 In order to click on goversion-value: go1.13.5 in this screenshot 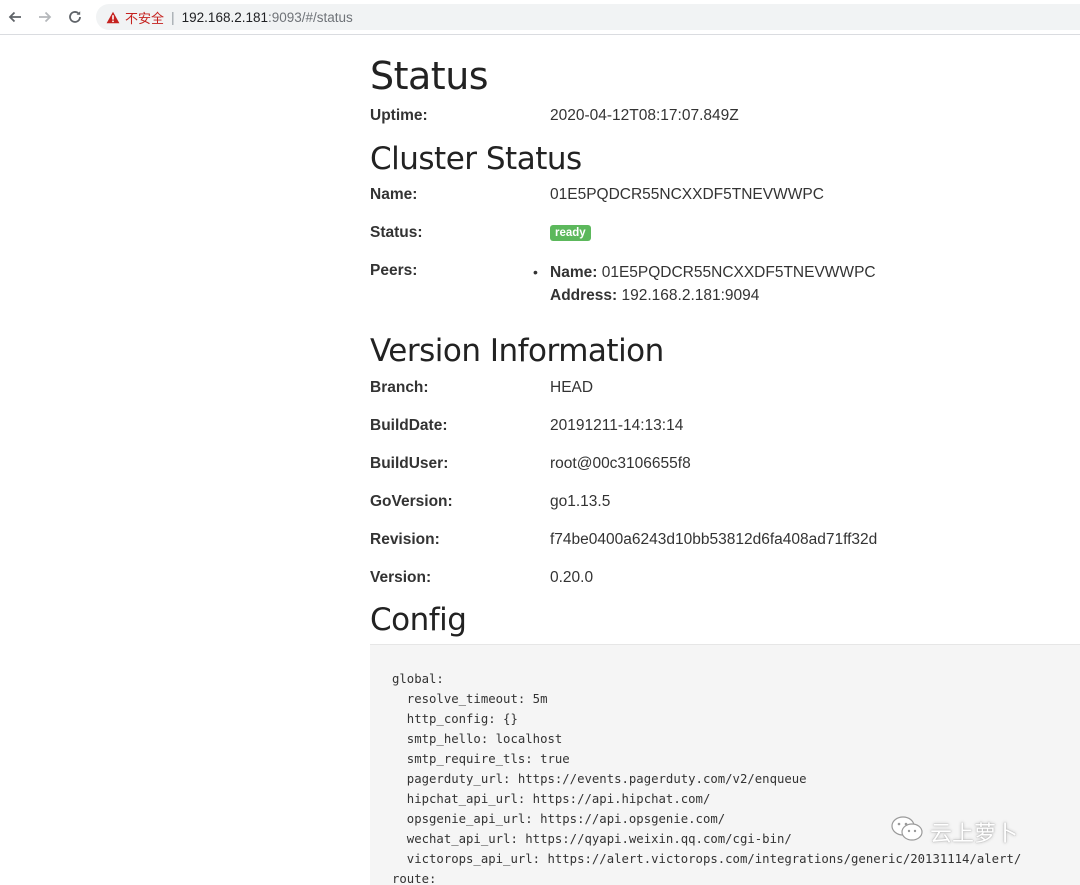, I will do `click(580, 501)`.